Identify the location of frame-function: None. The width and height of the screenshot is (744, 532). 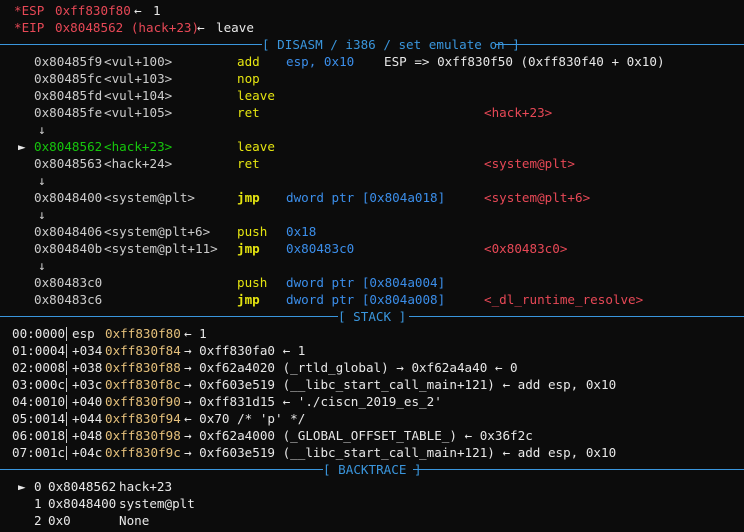
(134, 520).